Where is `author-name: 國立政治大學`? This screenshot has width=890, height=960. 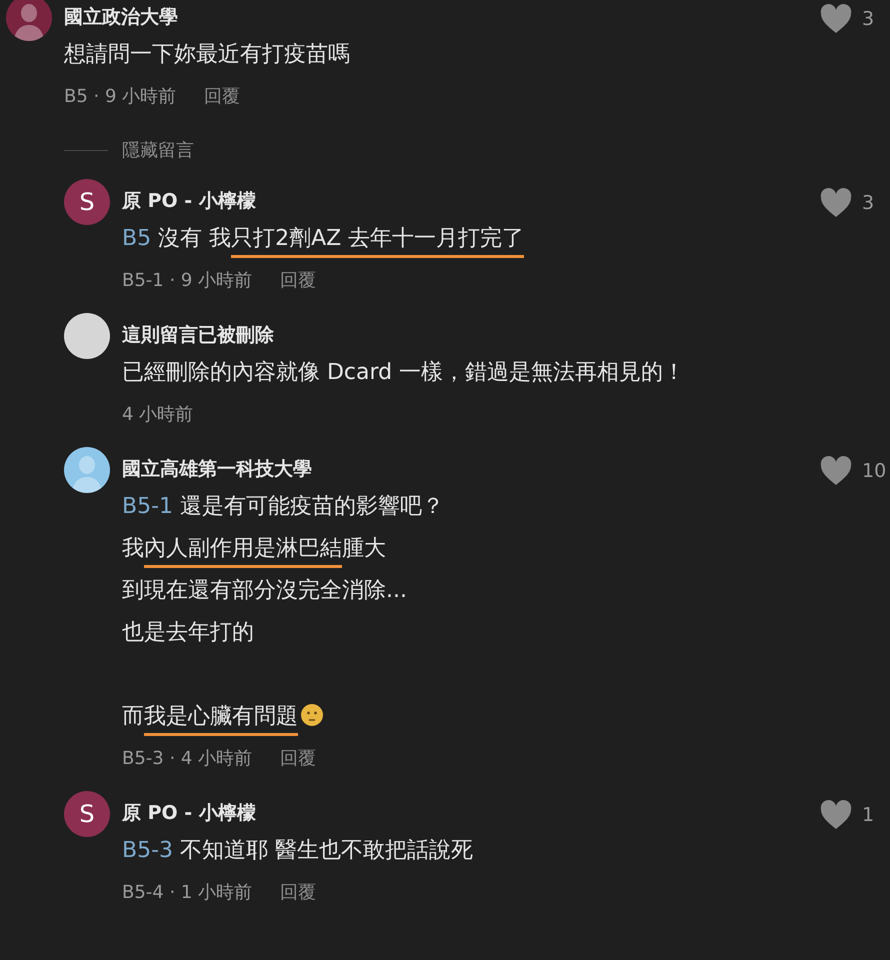 author-name: 國立政治大學 is located at coordinates (121, 17).